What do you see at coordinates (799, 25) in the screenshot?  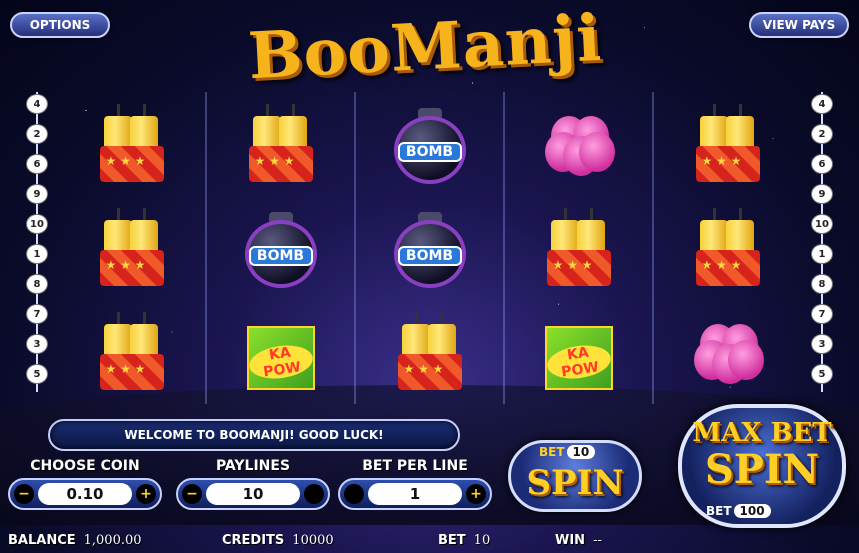 I see `view-pays-button: VIEW PAYS` at bounding box center [799, 25].